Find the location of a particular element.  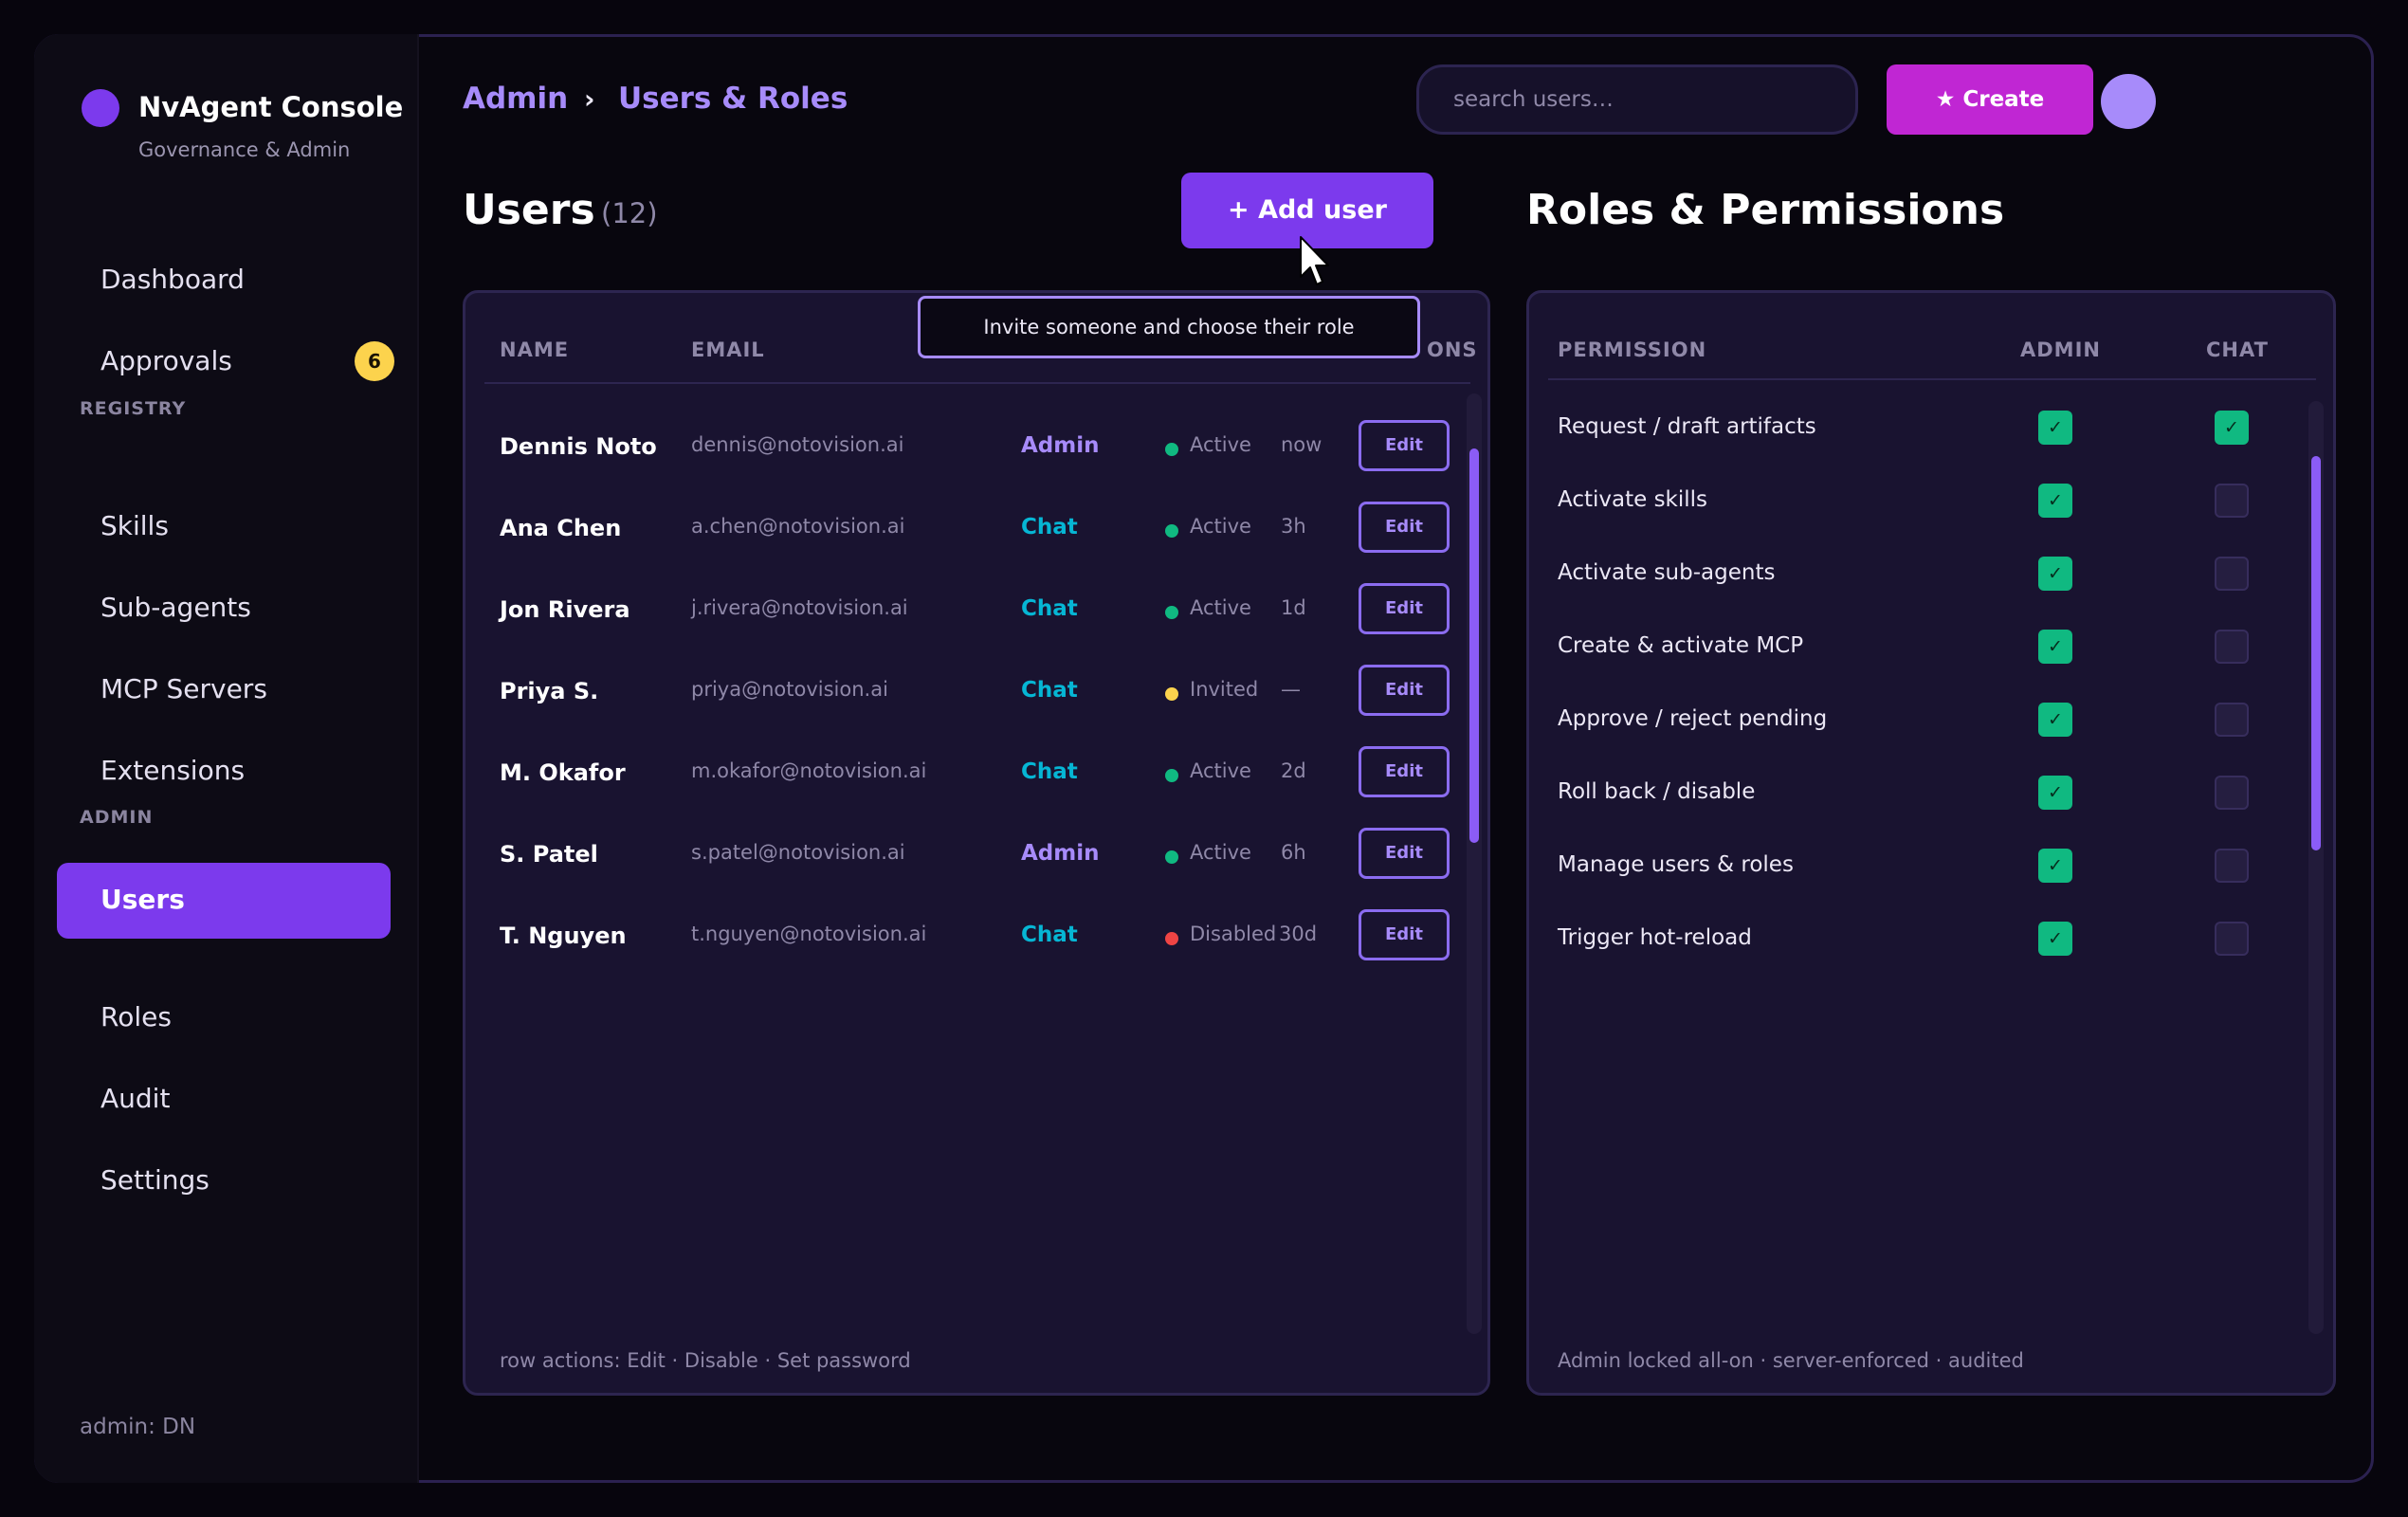

section-label-admin: ADMIN is located at coordinates (117, 817).